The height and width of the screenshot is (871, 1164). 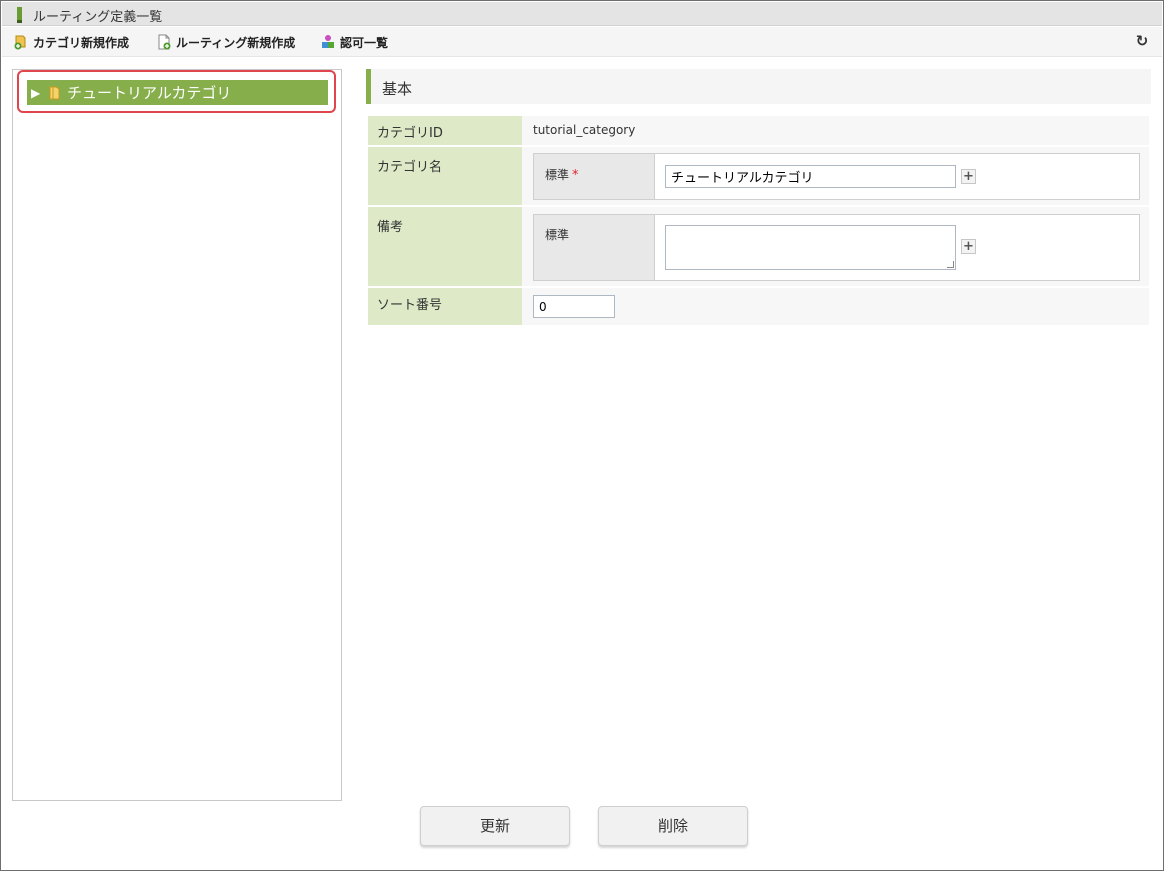 What do you see at coordinates (584, 130) in the screenshot?
I see `category-id-value: tutorial_category` at bounding box center [584, 130].